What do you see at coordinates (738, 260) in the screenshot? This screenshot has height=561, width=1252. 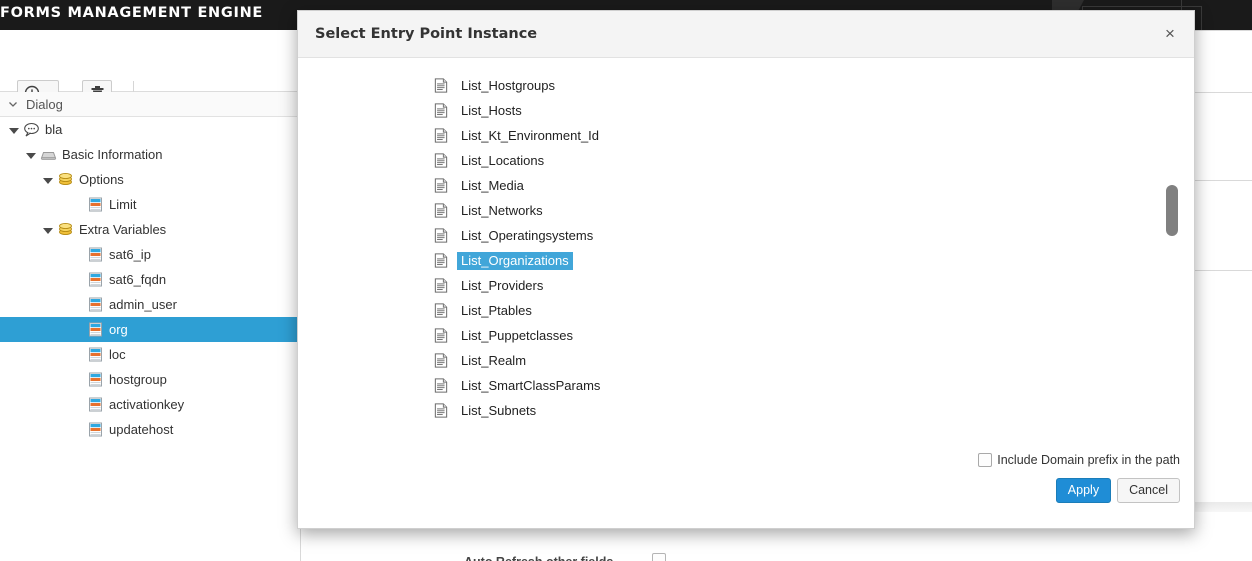 I see `list-item: List_Organizations` at bounding box center [738, 260].